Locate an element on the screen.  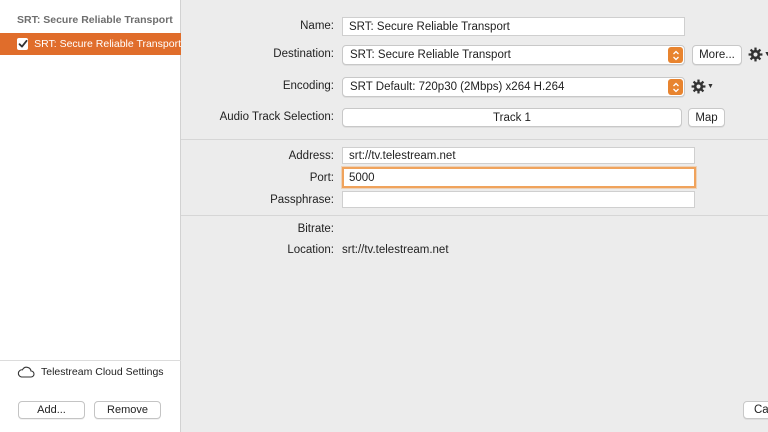
remove-button: Remove is located at coordinates (127, 410).